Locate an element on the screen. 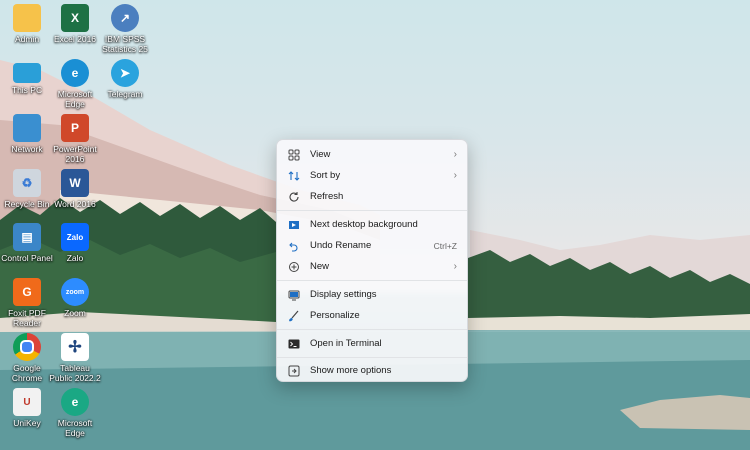 The height and width of the screenshot is (450, 750). desktop-icon-control-panel: ▤ Control Panel is located at coordinates (27, 243).